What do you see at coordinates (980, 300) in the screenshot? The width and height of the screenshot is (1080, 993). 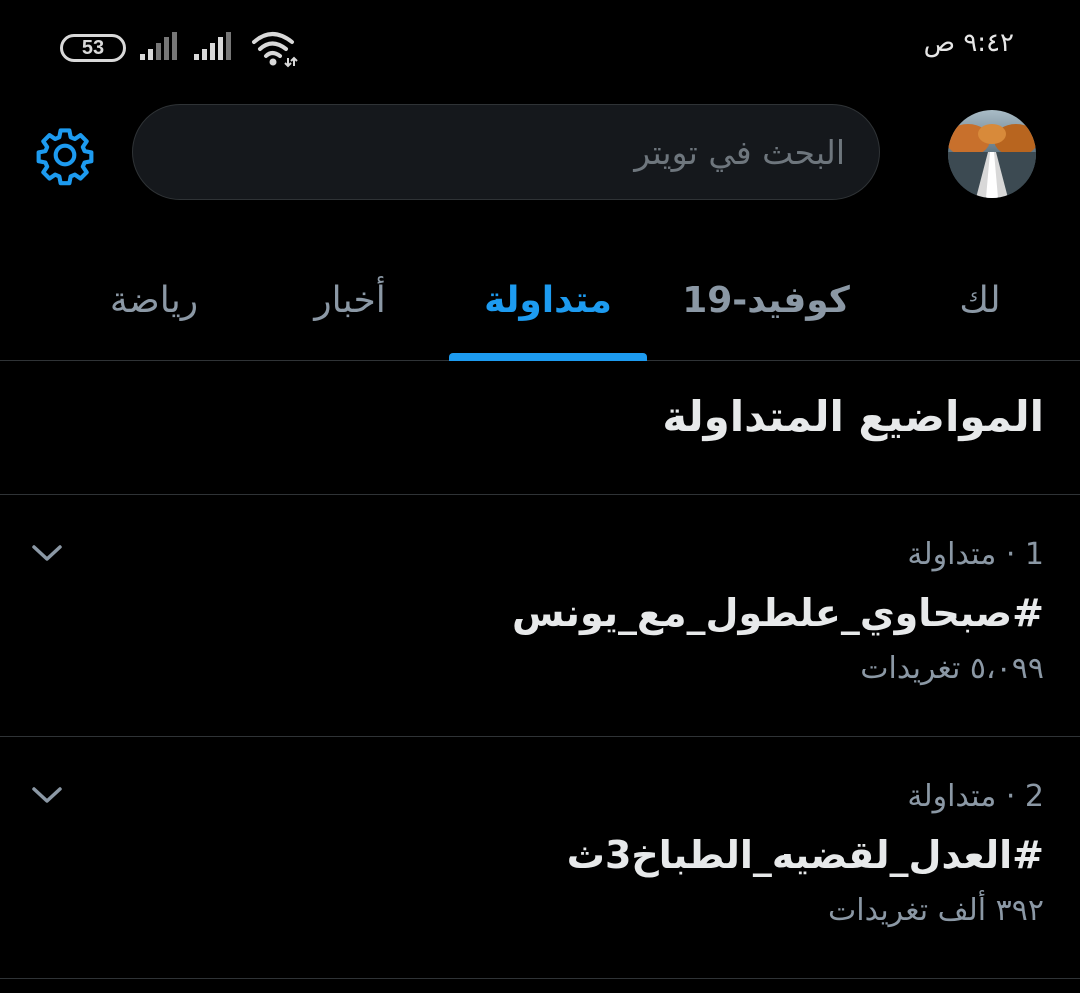 I see `tab-for-you: لك` at bounding box center [980, 300].